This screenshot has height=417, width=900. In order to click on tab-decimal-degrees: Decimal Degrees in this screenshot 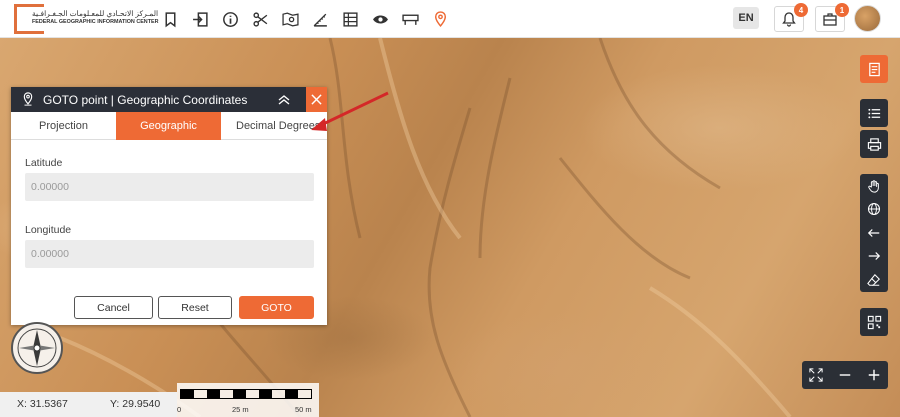, I will do `click(274, 126)`.